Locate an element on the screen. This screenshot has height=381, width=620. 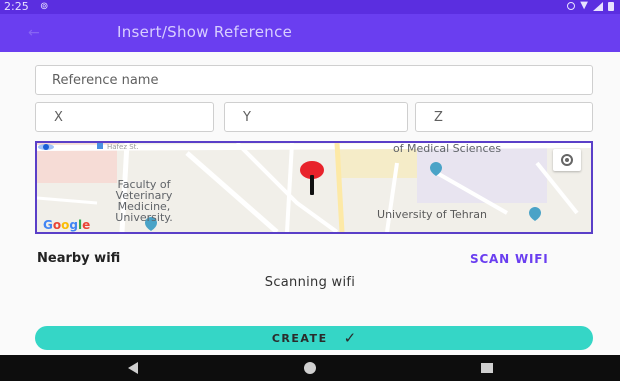
map-place-label-tehran: University of Tehran is located at coordinates (432, 214).